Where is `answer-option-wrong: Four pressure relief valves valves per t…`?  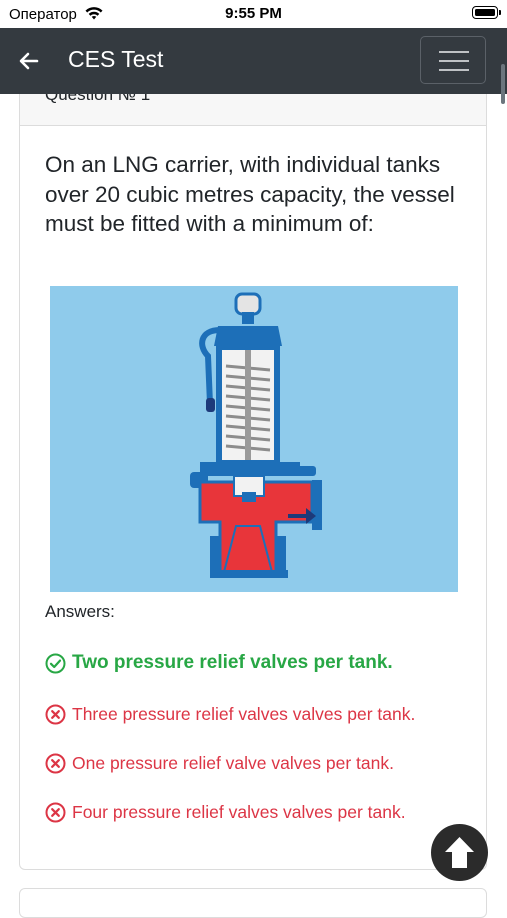
answer-option-wrong: Four pressure relief valves valves per t… is located at coordinates (225, 812).